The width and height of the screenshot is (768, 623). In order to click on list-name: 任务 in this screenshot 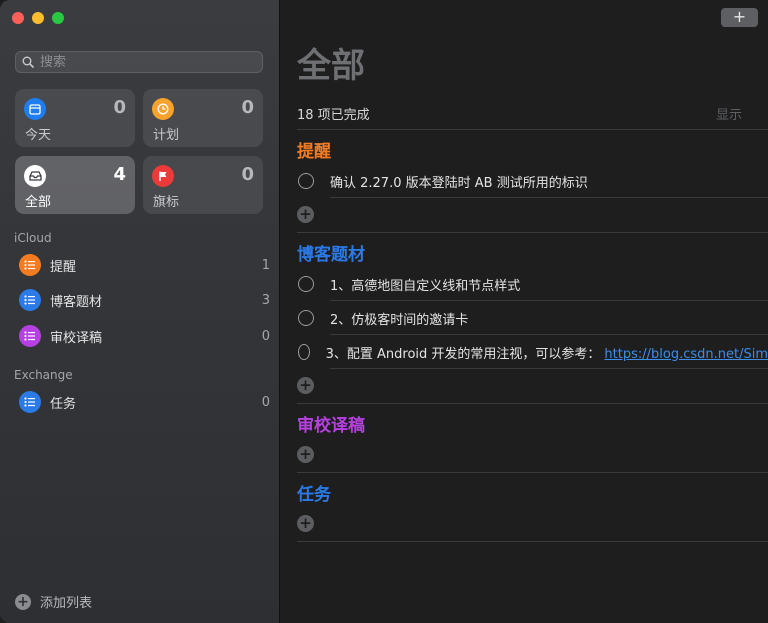, I will do `click(63, 404)`.